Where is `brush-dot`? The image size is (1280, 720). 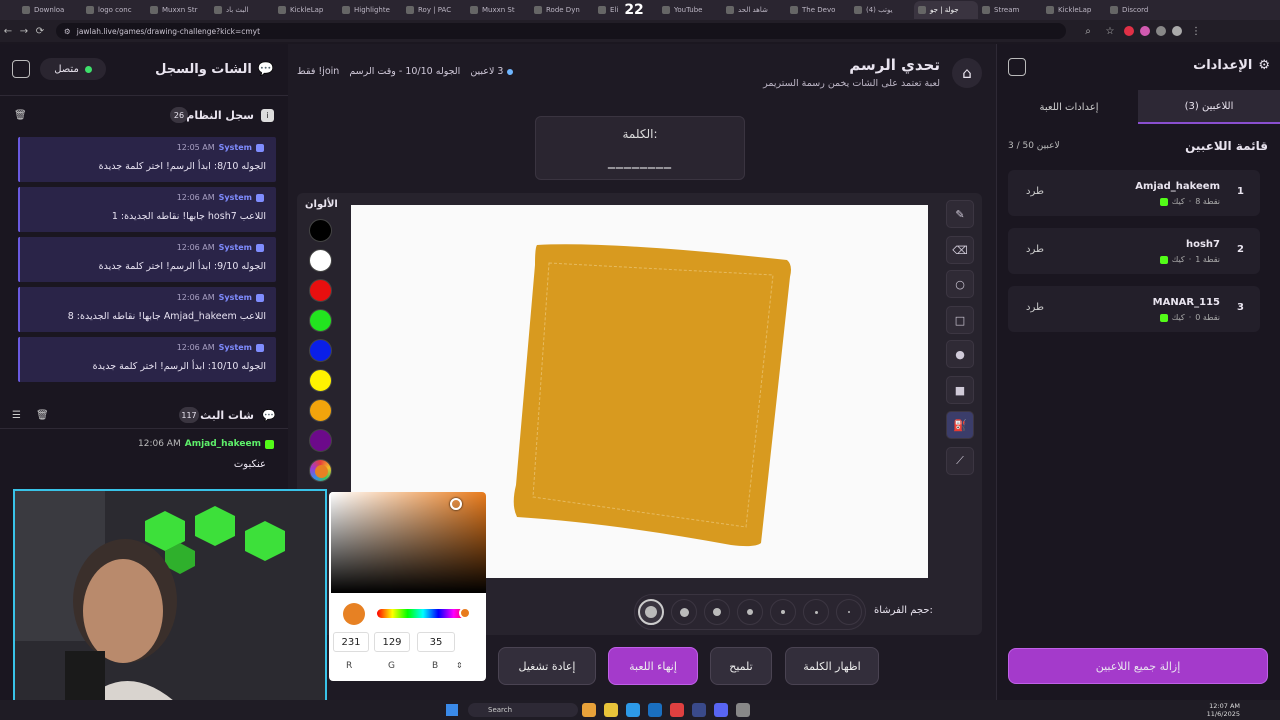
brush-dot is located at coordinates (750, 612).